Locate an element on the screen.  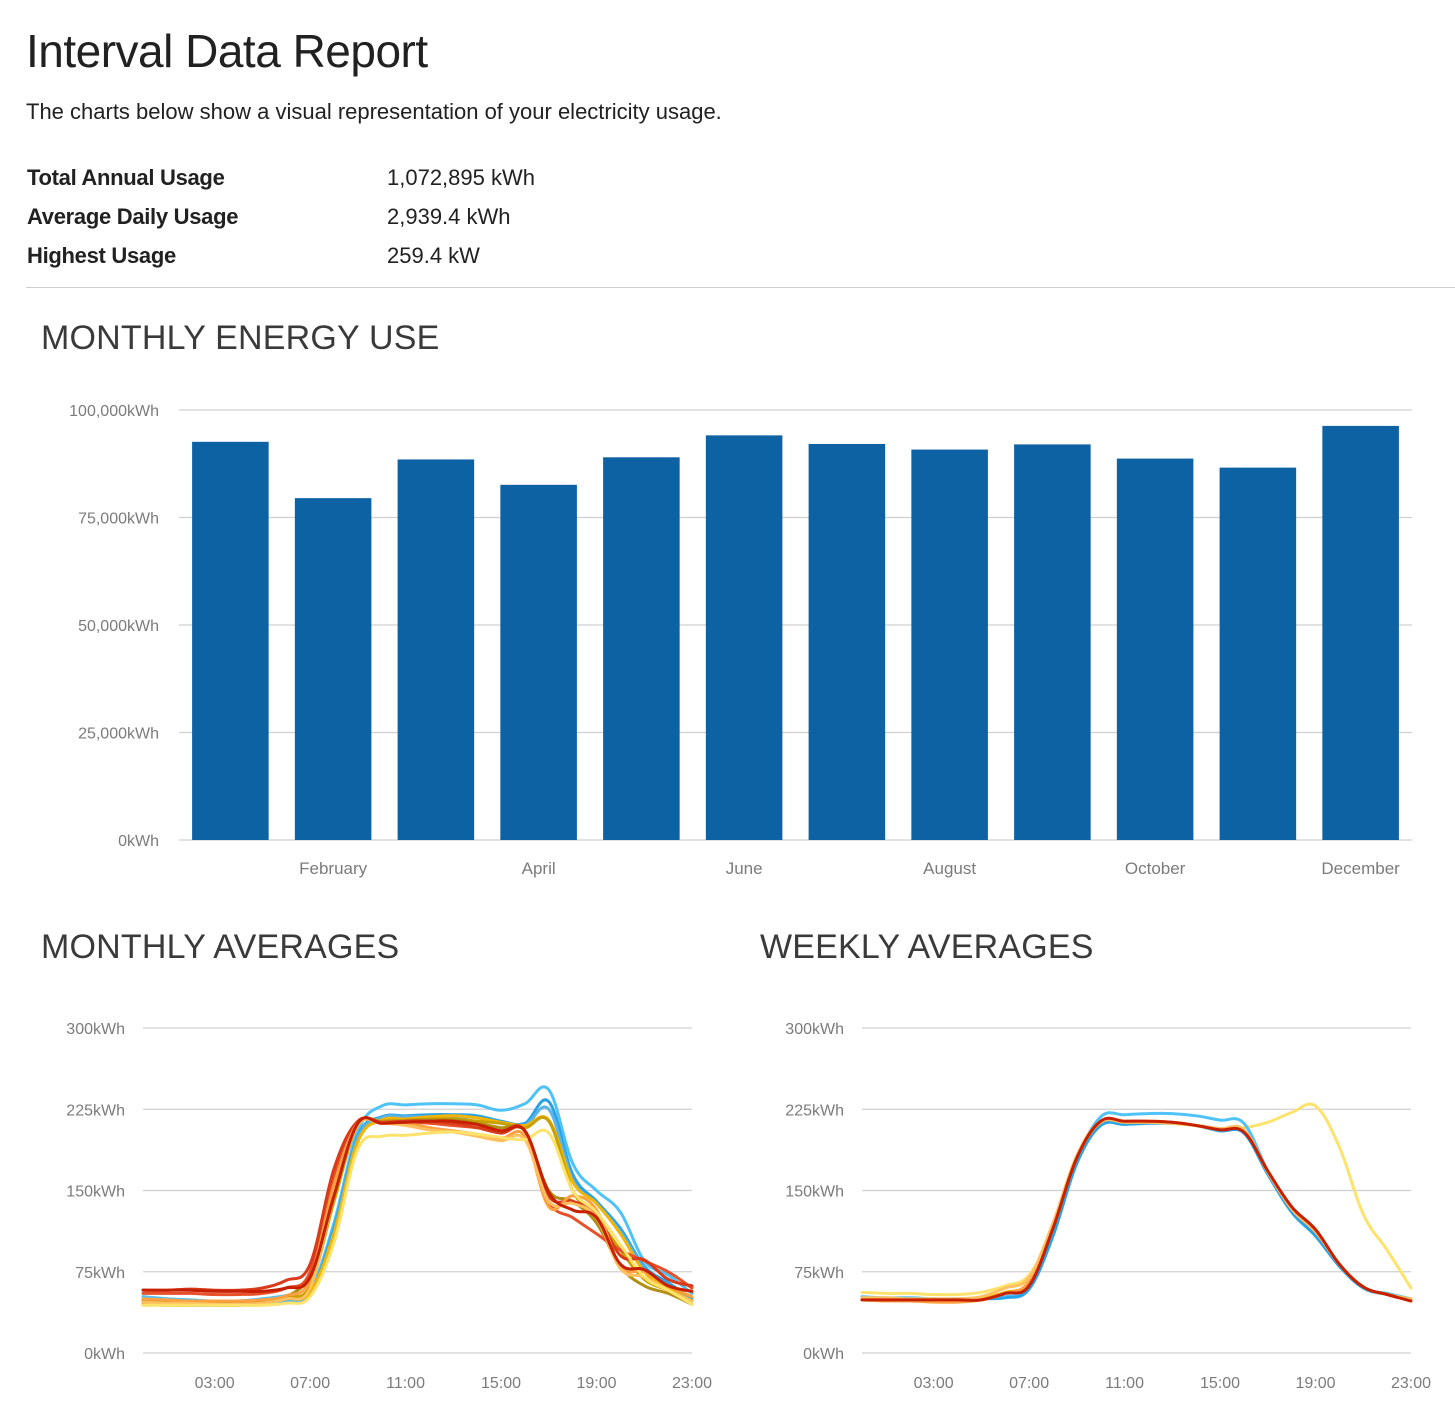
x-tick-label: August is located at coordinates (949, 868).